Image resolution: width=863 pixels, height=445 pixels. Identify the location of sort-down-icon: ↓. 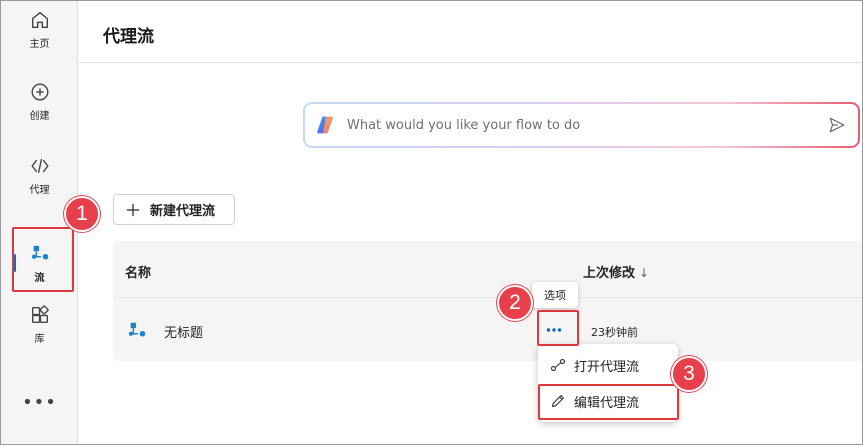
(644, 273).